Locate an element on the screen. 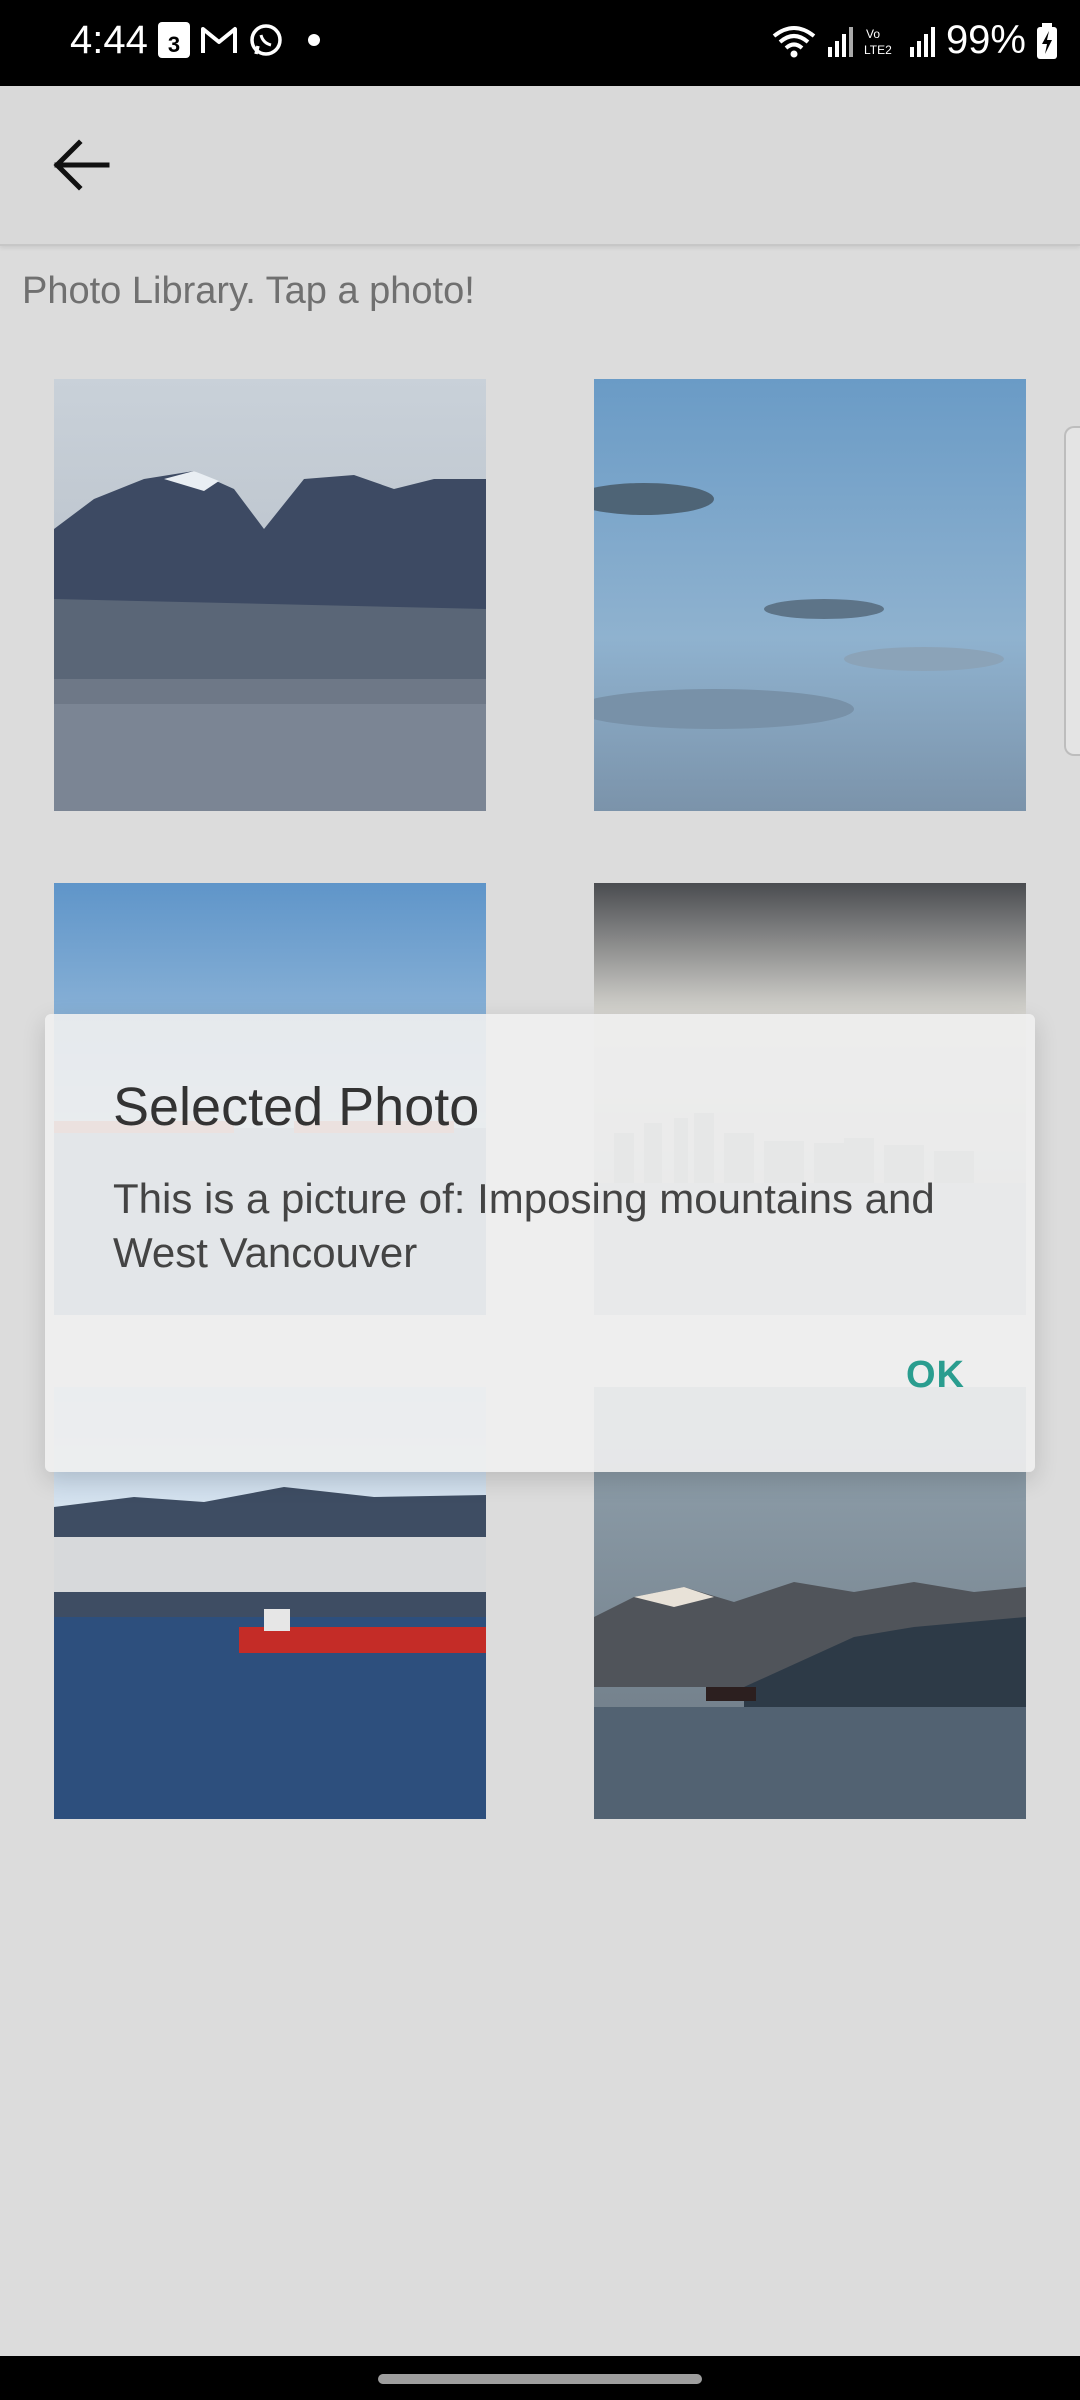 The height and width of the screenshot is (2400, 1080). notification-icons: 3 is located at coordinates (239, 40).